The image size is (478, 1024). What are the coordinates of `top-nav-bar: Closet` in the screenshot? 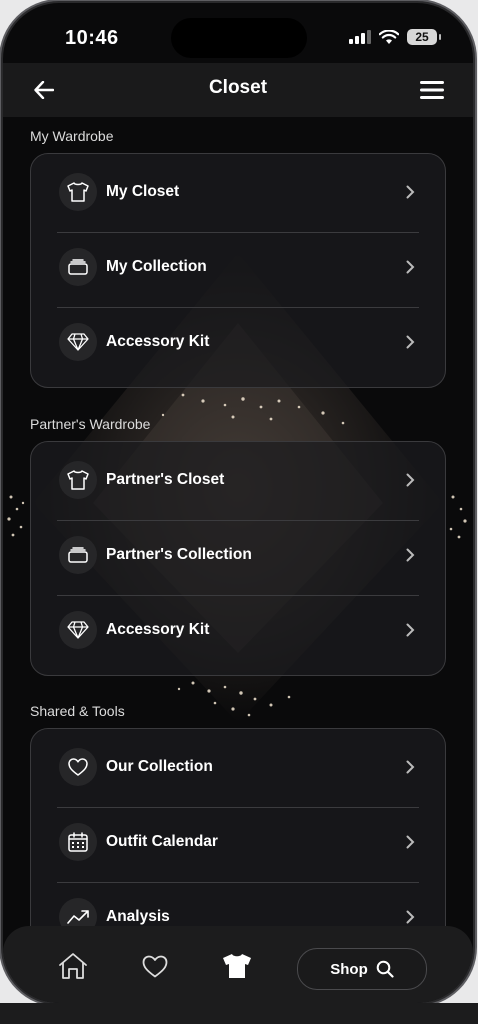 It's located at (238, 90).